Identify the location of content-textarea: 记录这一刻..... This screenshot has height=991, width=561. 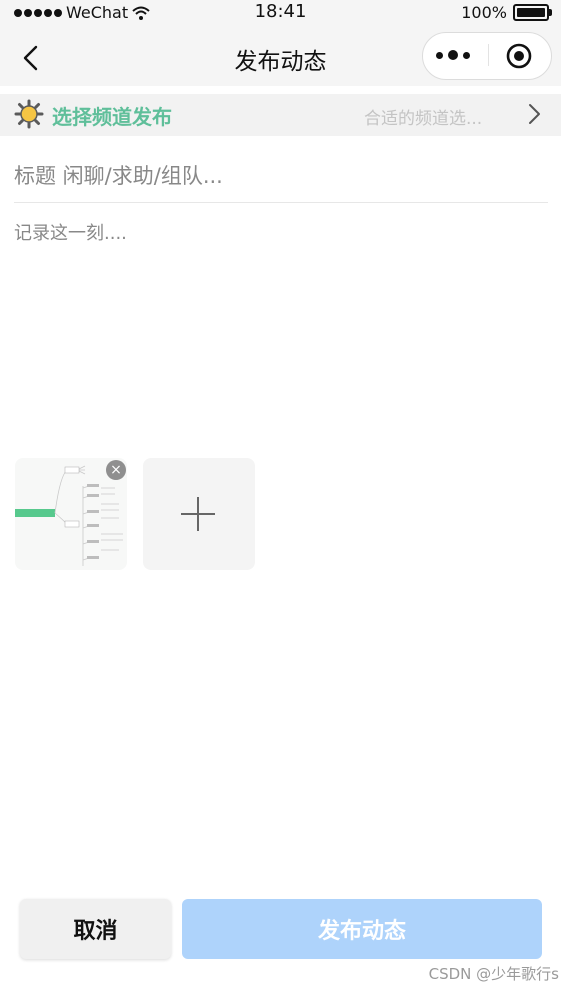
(70, 232).